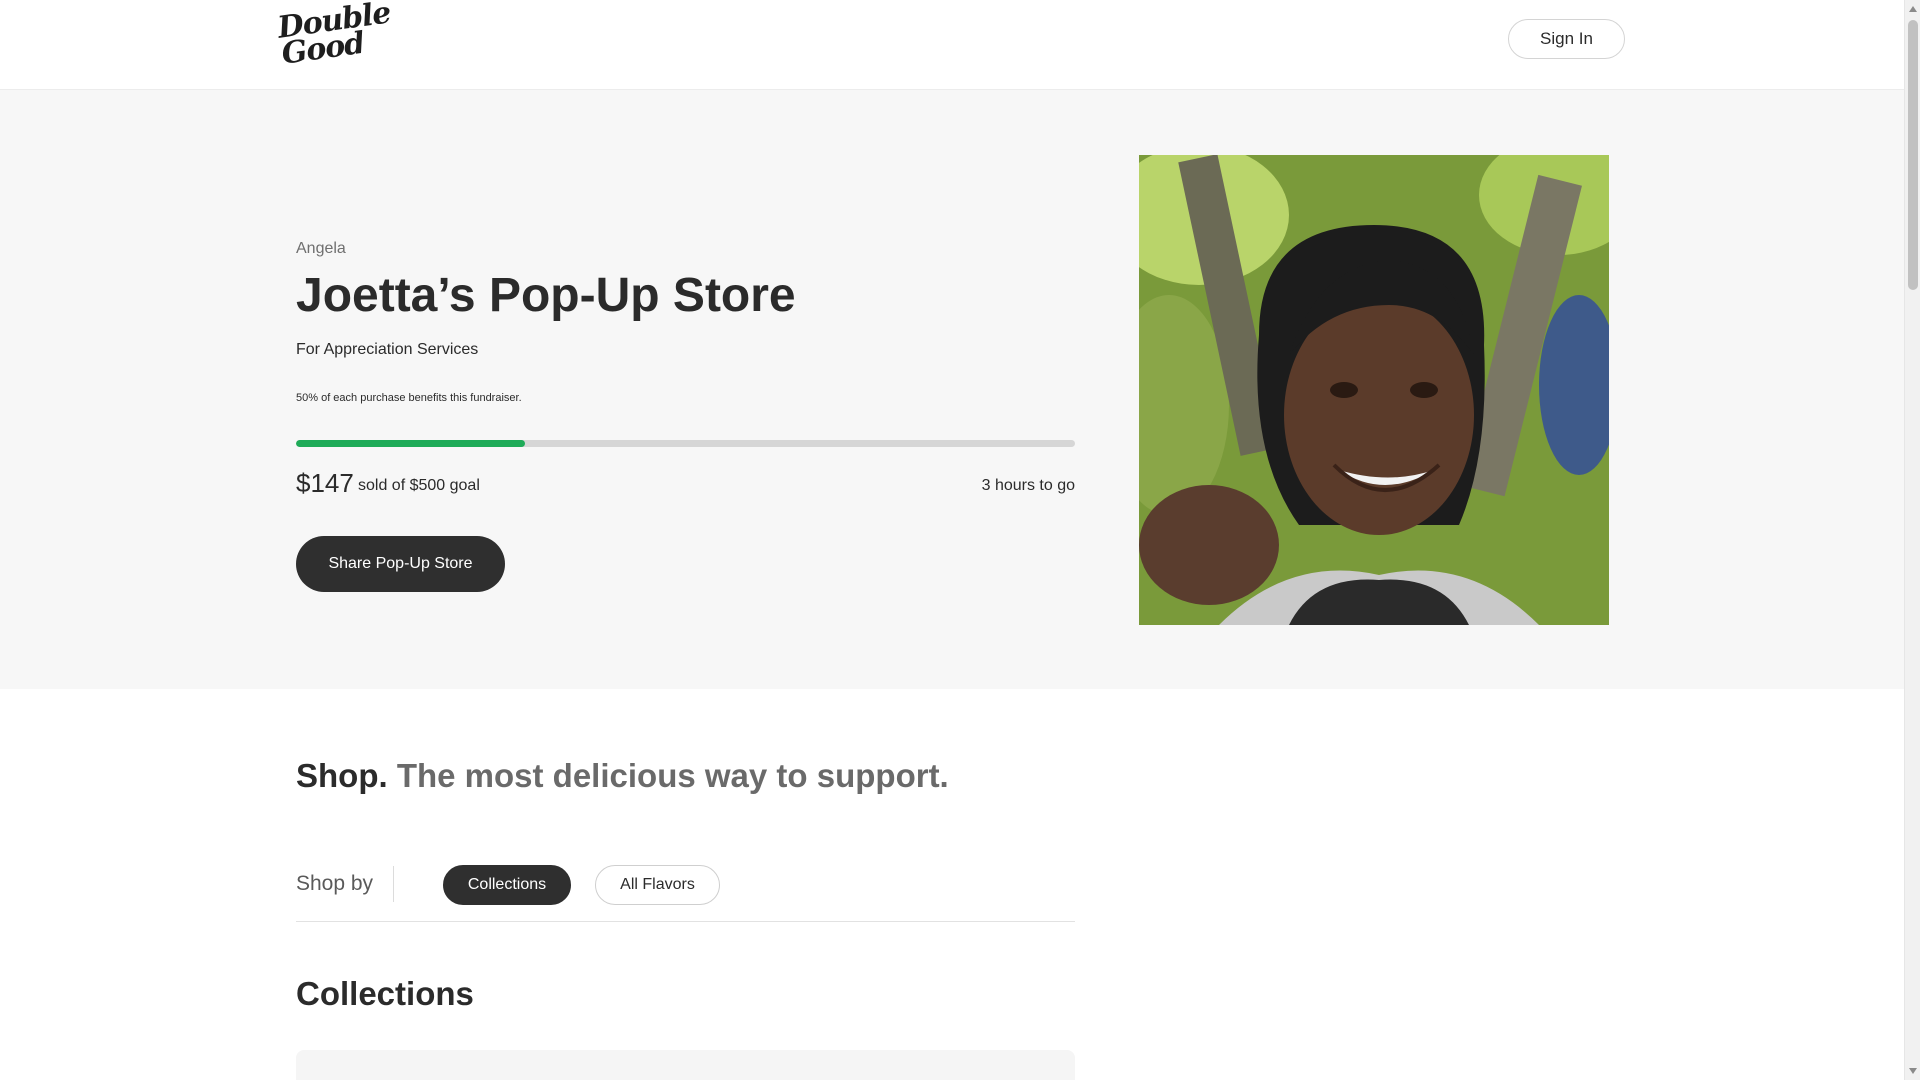  I want to click on collection-card, so click(685, 1065).